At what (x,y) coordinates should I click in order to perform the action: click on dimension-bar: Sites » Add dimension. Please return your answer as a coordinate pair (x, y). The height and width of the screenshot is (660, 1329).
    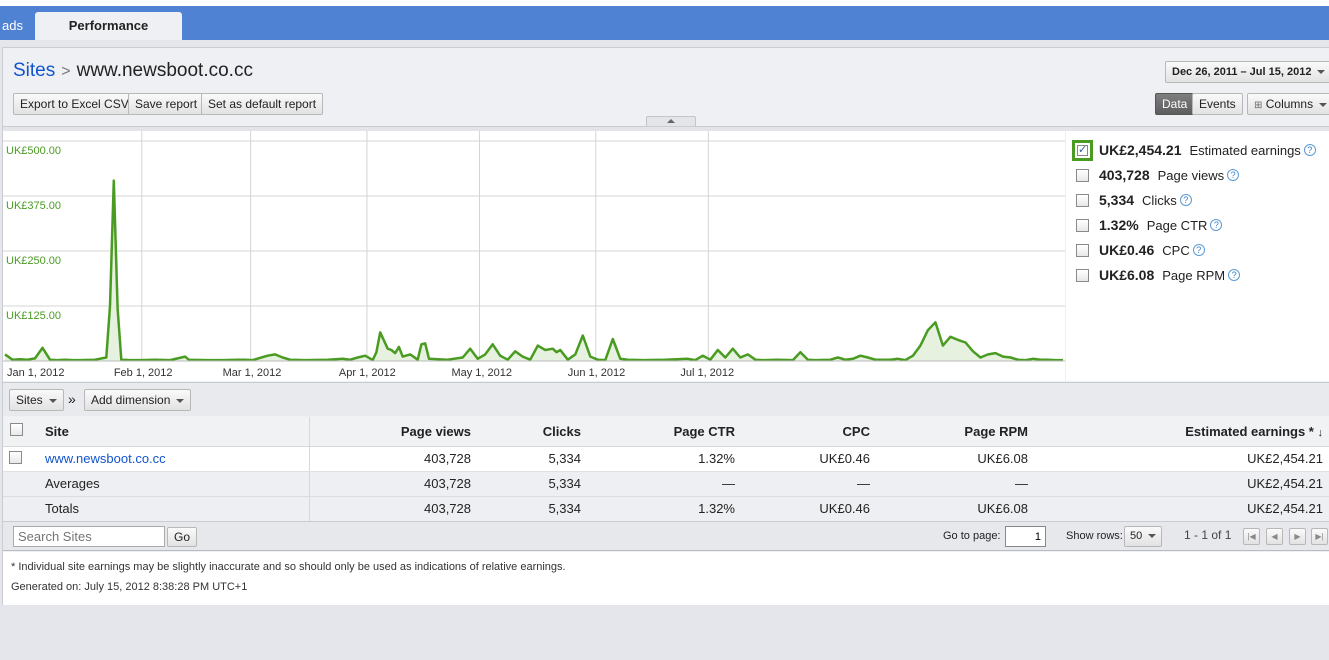
    Looking at the image, I should click on (666, 399).